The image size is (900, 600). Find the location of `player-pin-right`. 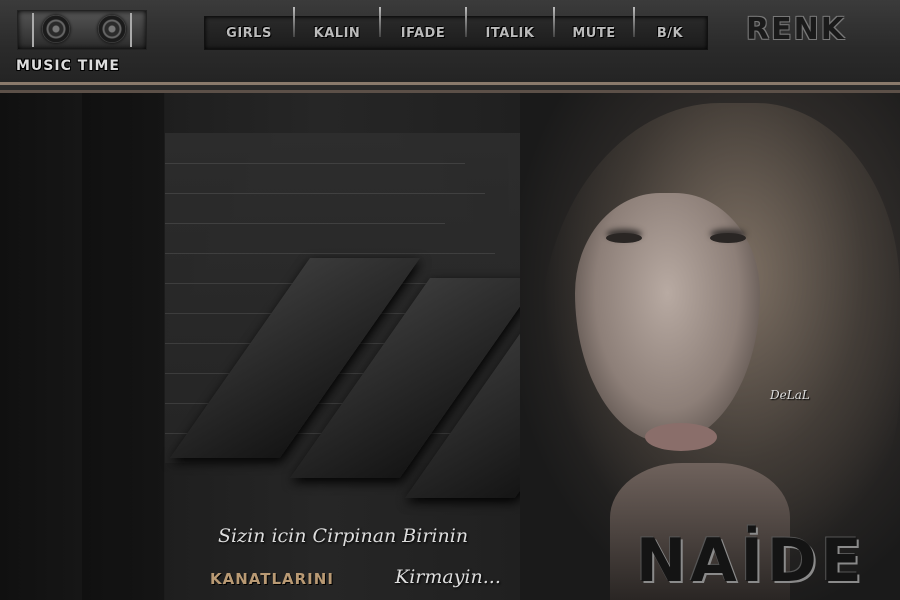

player-pin-right is located at coordinates (131, 30).